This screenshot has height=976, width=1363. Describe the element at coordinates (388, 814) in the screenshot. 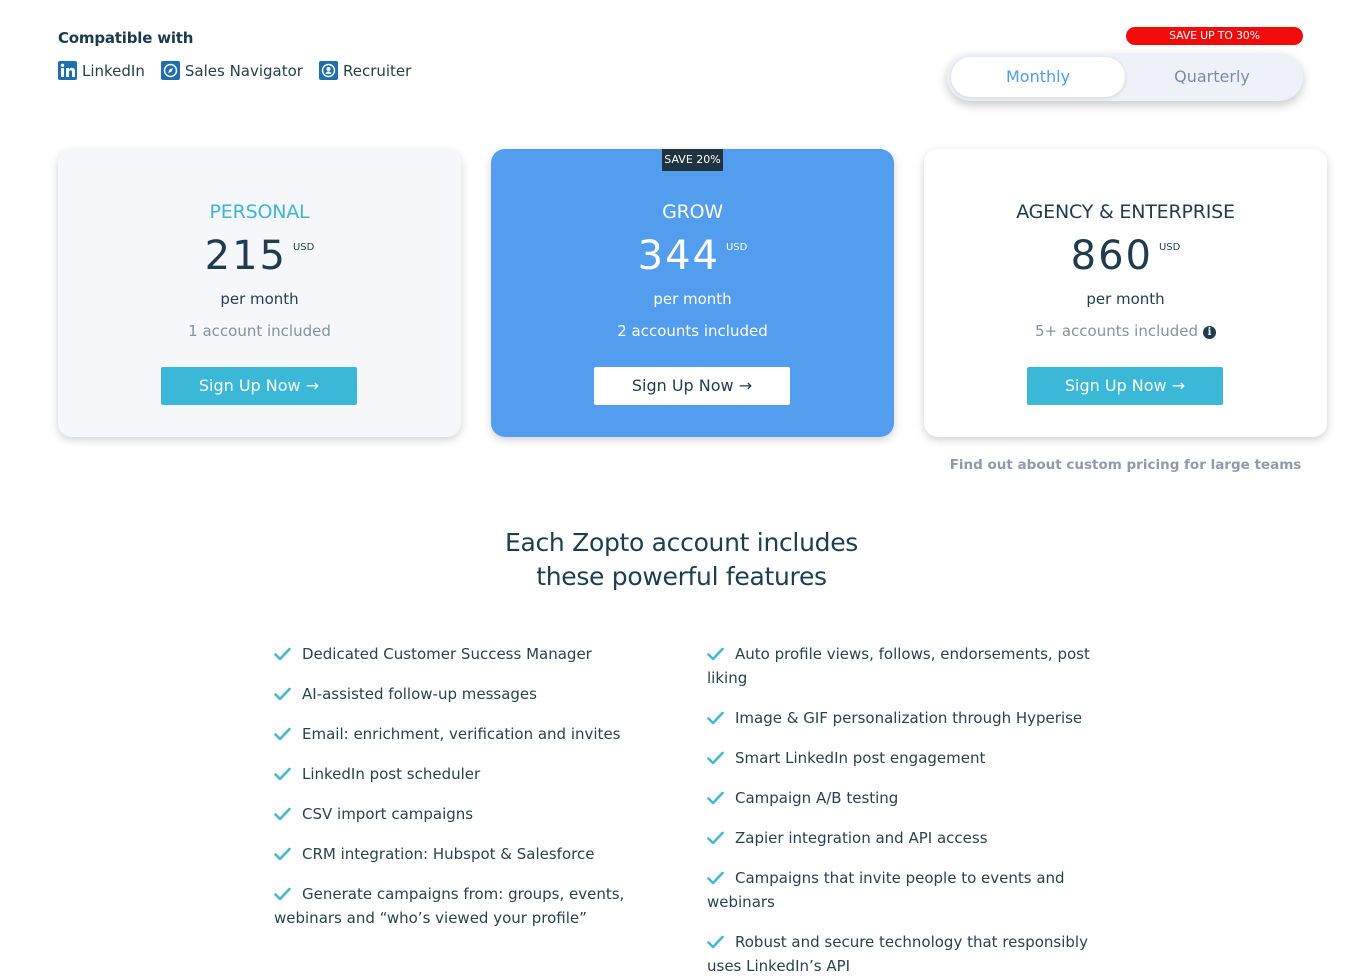

I see `feature-text: CSV import campaigns` at that location.